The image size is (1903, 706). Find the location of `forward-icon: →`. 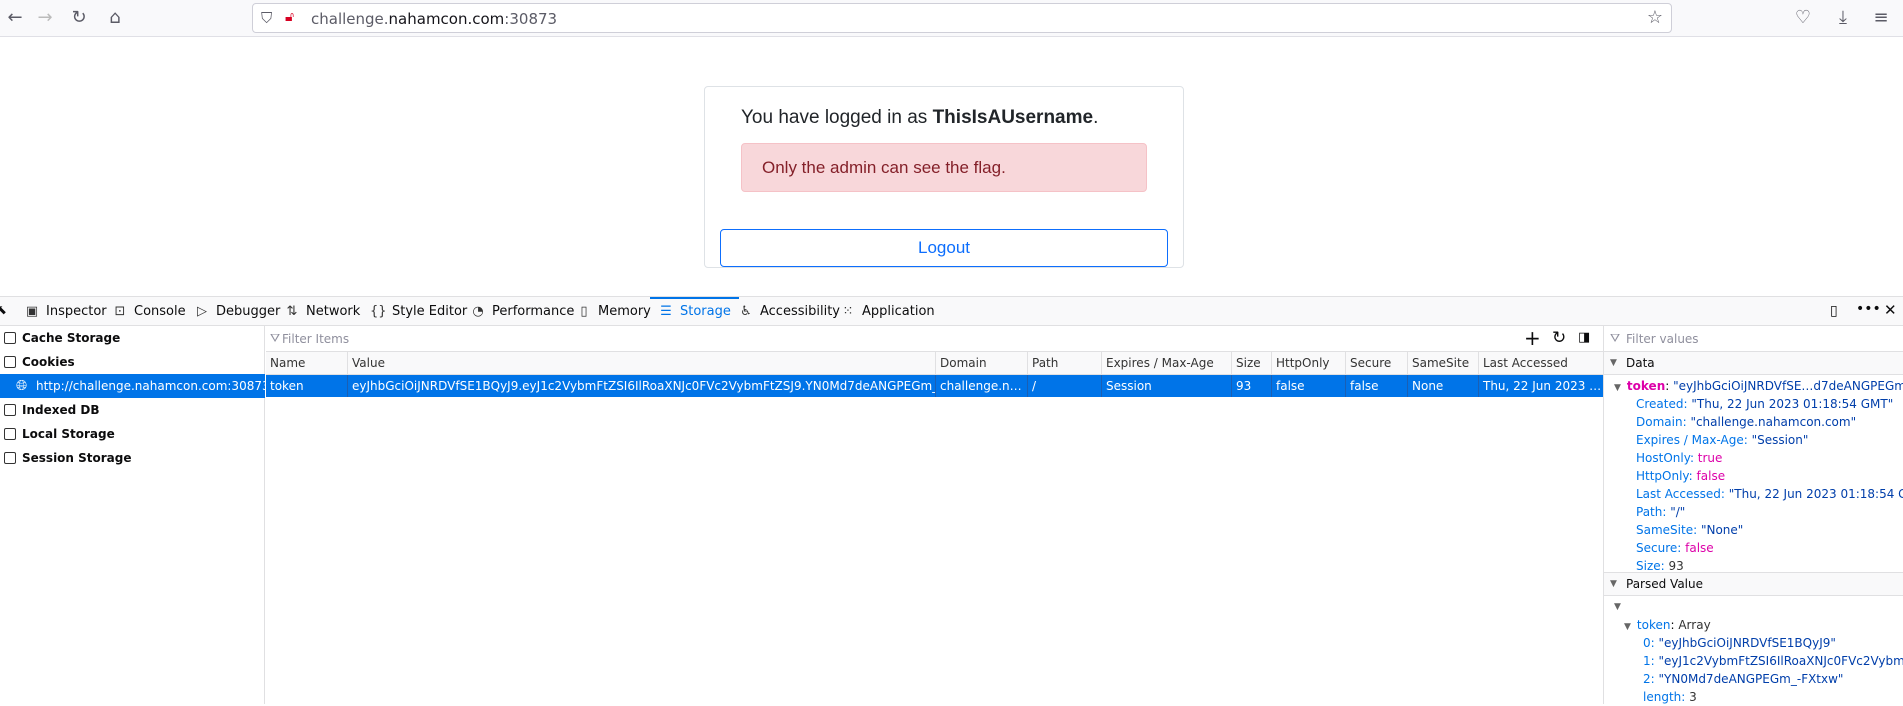

forward-icon: → is located at coordinates (45, 18).